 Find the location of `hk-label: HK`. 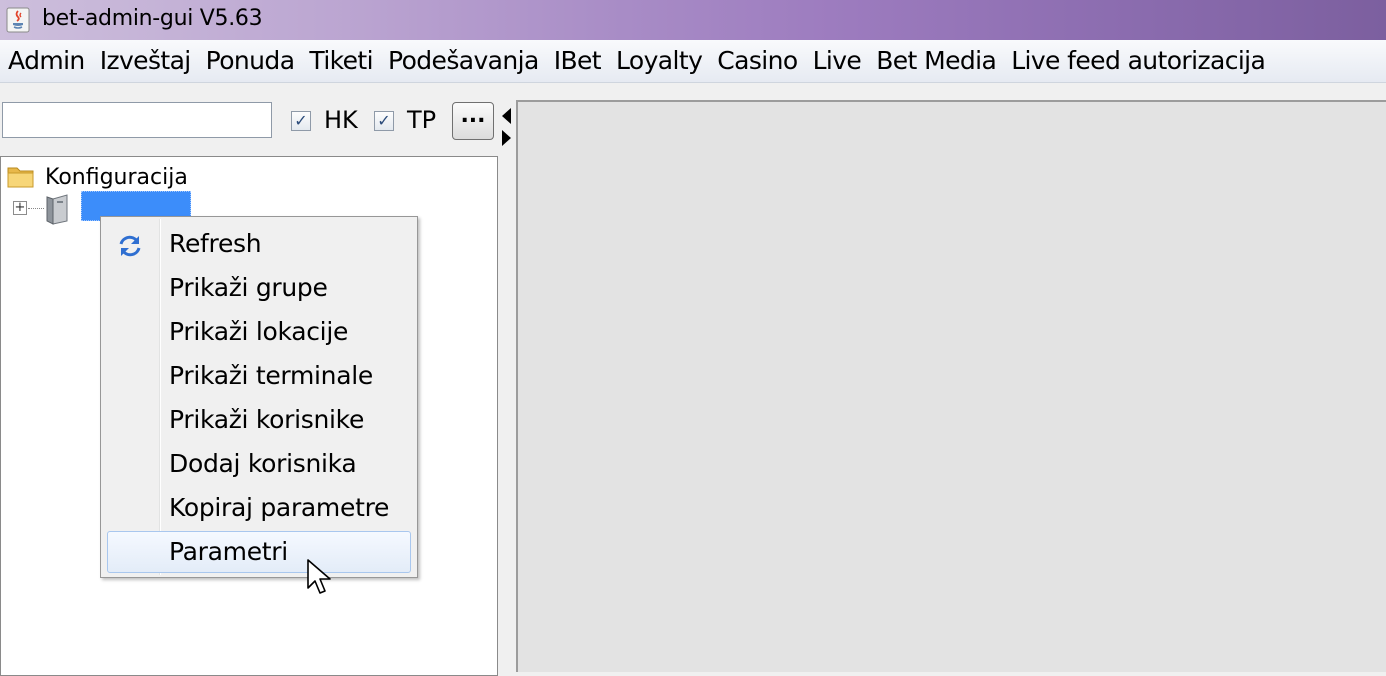

hk-label: HK is located at coordinates (341, 120).